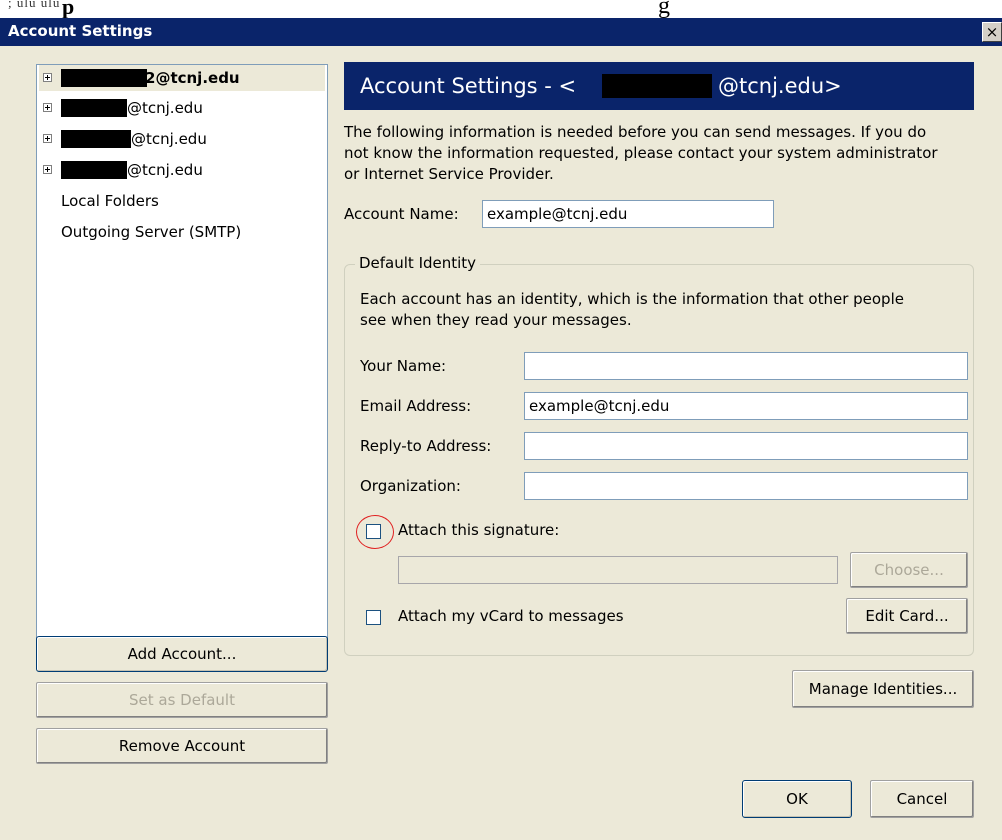  I want to click on account-name: 2@tcnj.edu, so click(192, 78).